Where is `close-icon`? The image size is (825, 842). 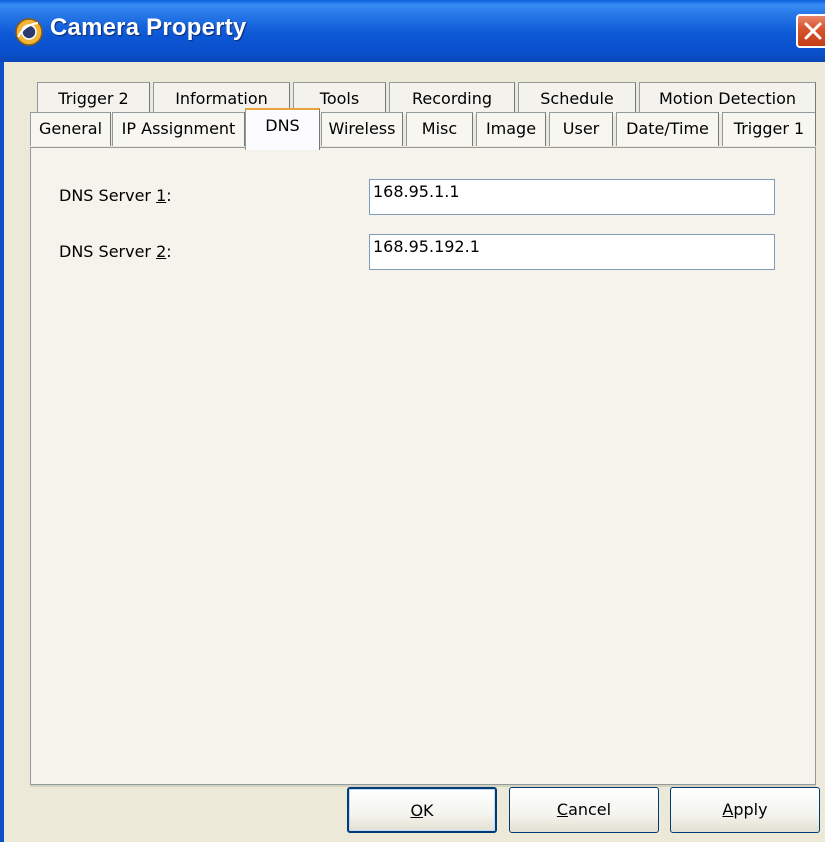 close-icon is located at coordinates (813, 31).